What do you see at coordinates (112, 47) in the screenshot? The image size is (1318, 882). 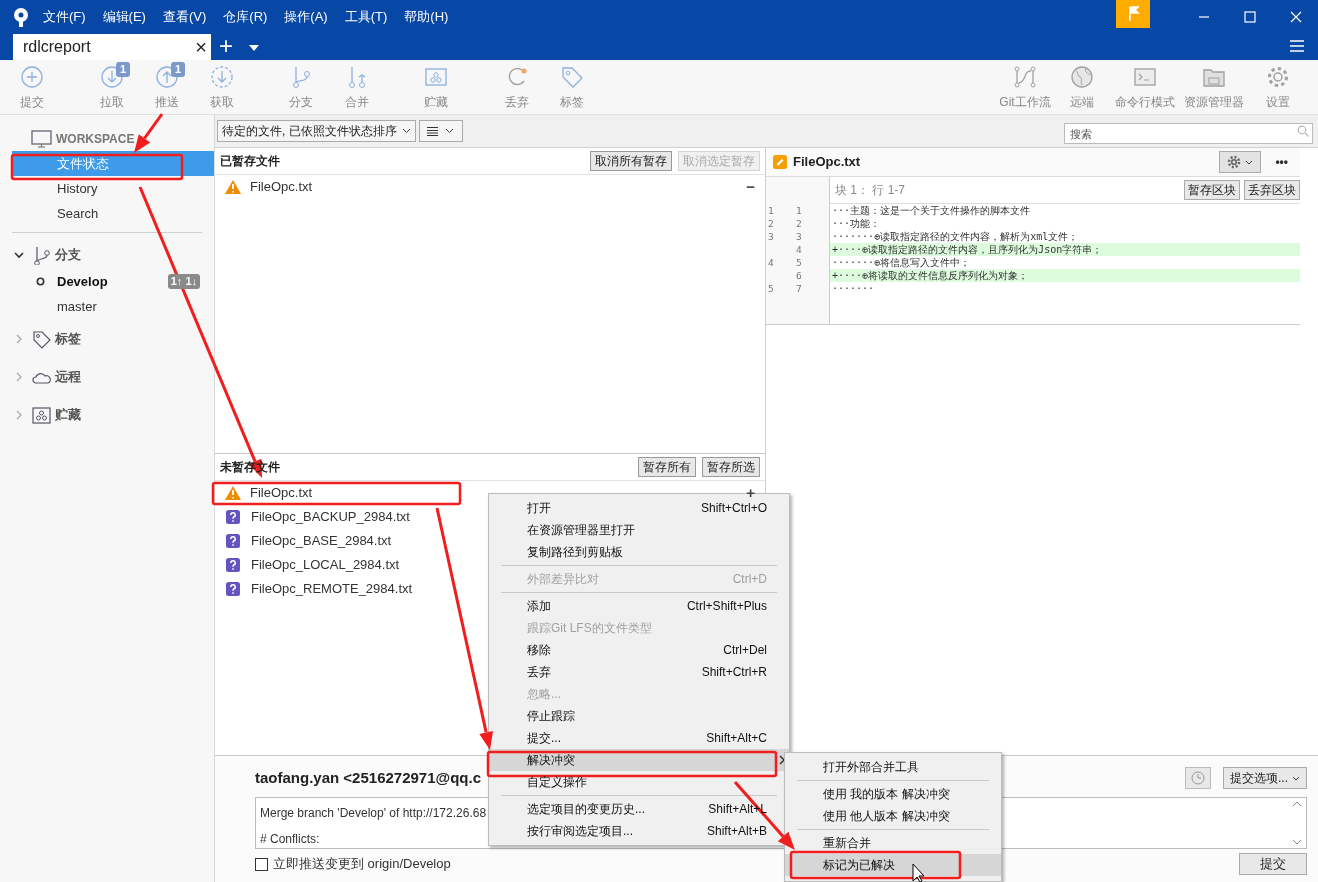 I see `repo-tab: rdlcreport ×` at bounding box center [112, 47].